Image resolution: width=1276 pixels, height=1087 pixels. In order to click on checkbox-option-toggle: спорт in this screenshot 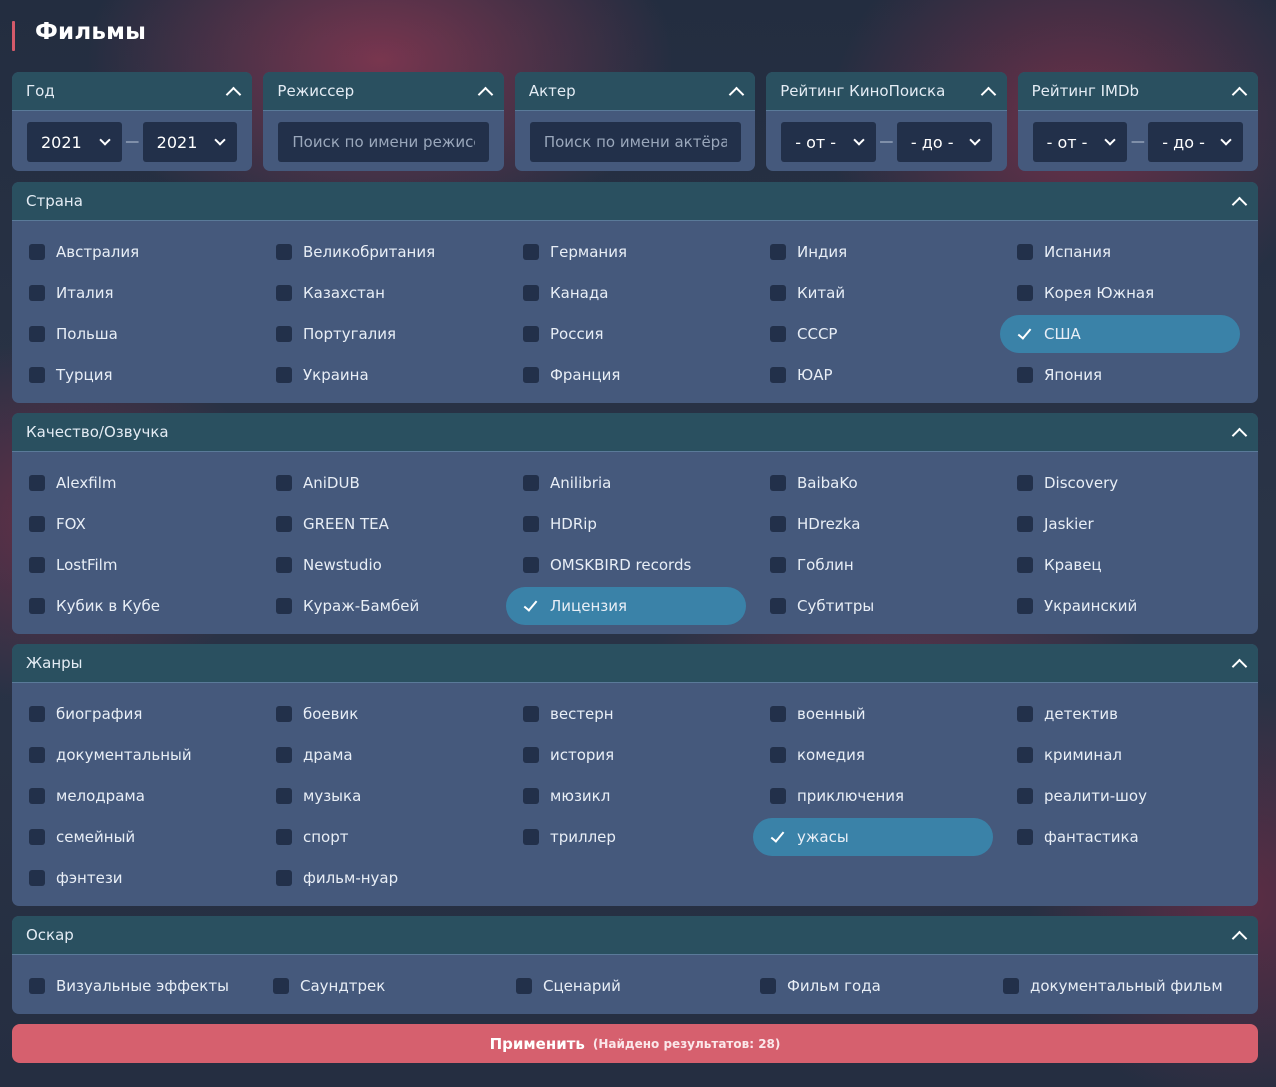, I will do `click(379, 837)`.